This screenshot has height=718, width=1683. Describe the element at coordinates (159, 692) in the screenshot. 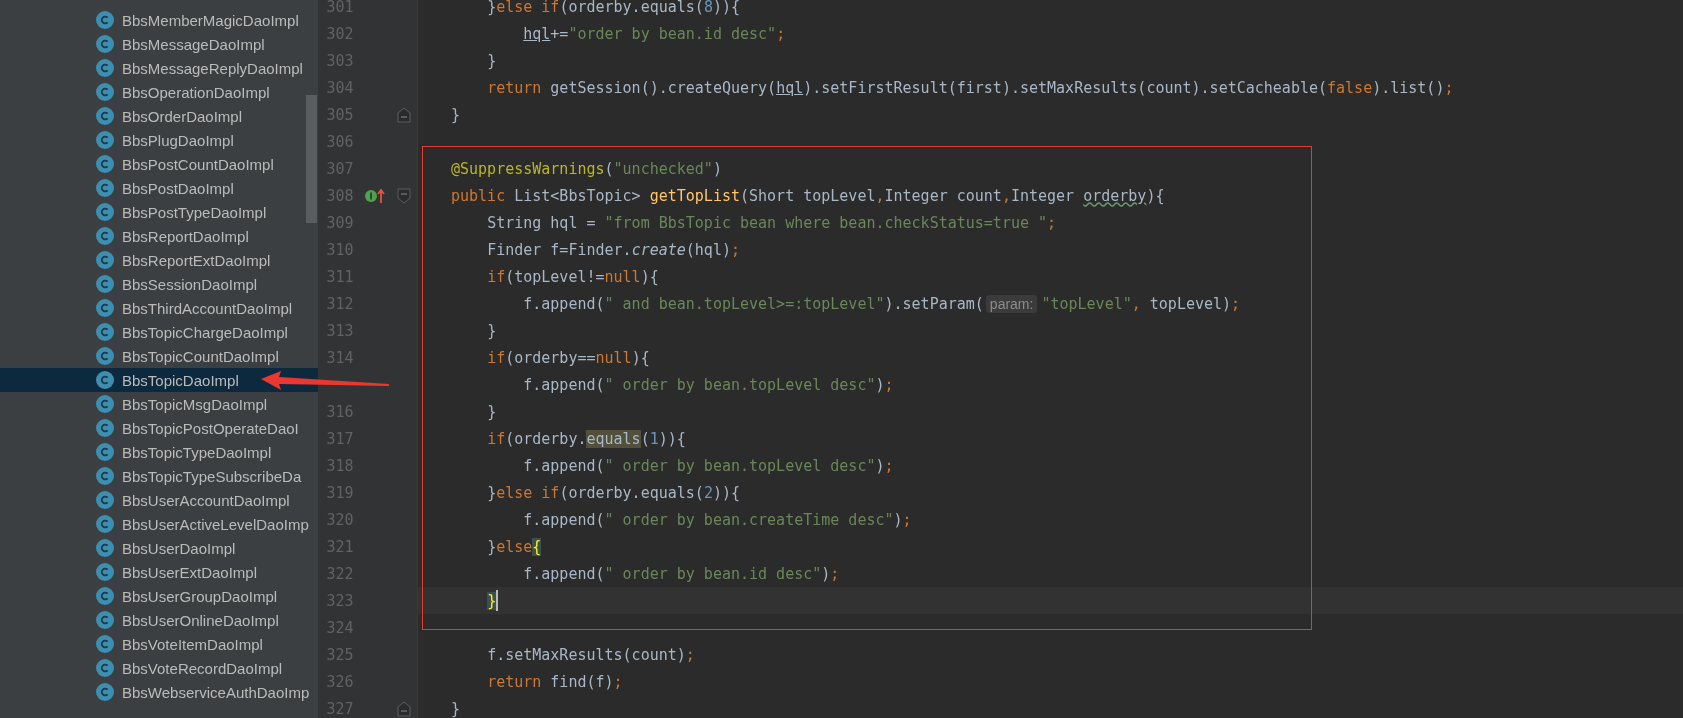

I see `tree-item: BbsWebserviceAuthDaoImp` at that location.